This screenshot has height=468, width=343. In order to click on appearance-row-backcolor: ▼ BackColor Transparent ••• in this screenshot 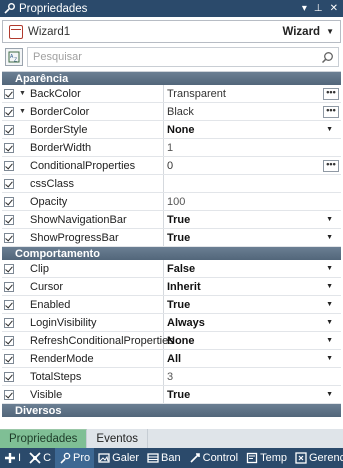, I will do `click(171, 94)`.